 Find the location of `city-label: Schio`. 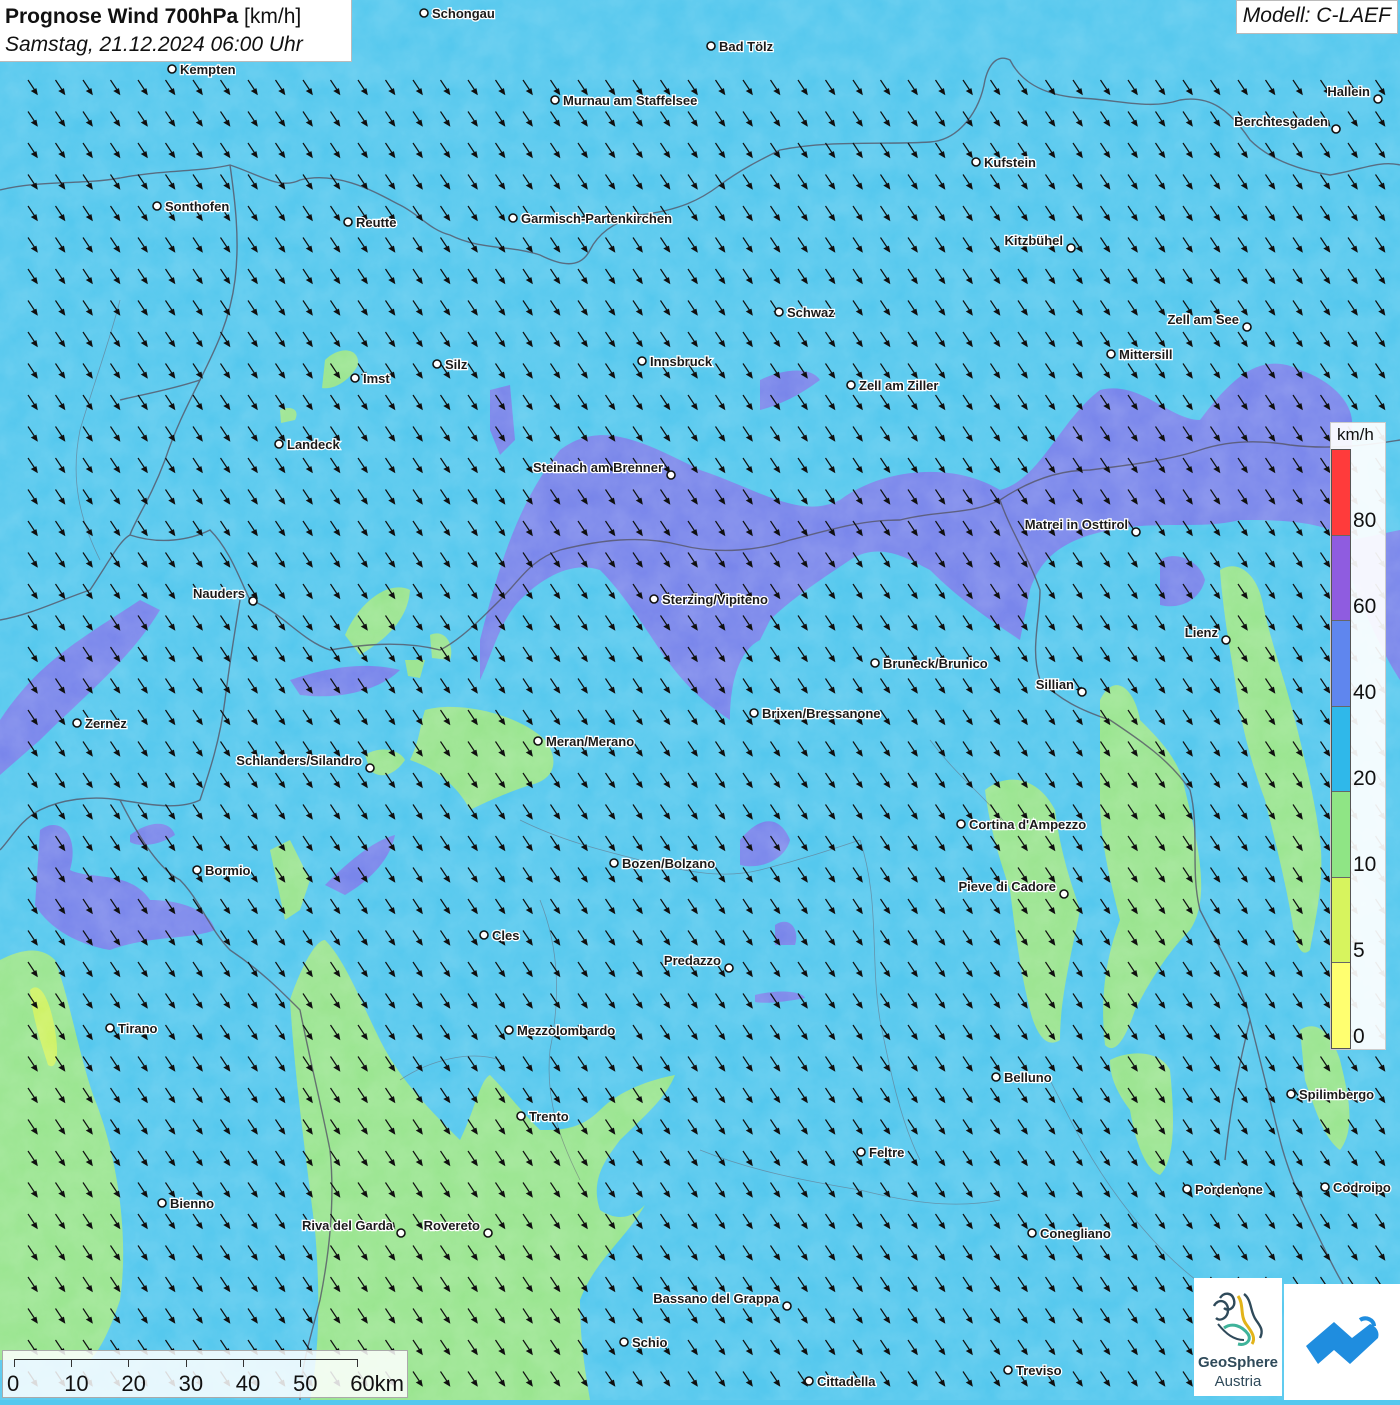

city-label: Schio is located at coordinates (649, 1342).